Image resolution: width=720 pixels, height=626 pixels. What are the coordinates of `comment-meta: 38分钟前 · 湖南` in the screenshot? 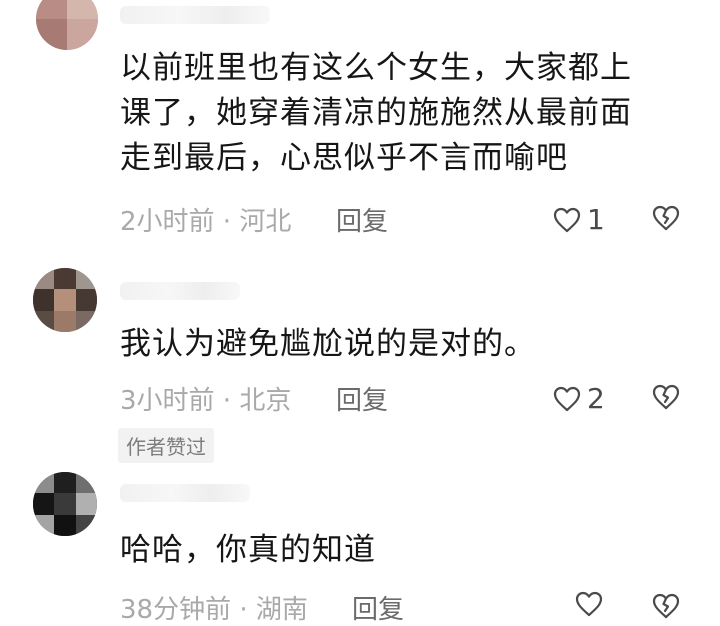 It's located at (214, 610).